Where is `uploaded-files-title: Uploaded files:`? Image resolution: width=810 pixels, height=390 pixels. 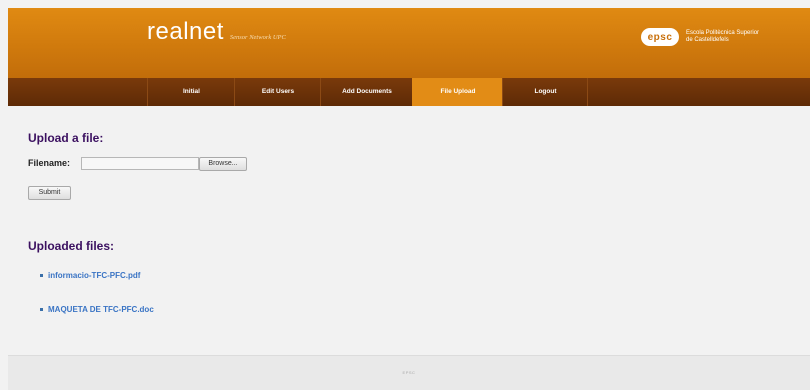
uploaded-files-title: Uploaded files: is located at coordinates (71, 246).